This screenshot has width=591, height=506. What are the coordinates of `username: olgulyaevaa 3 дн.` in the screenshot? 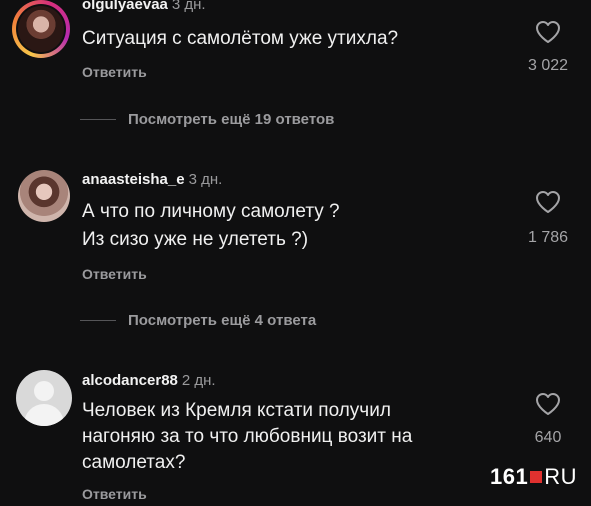 It's located at (144, 6).